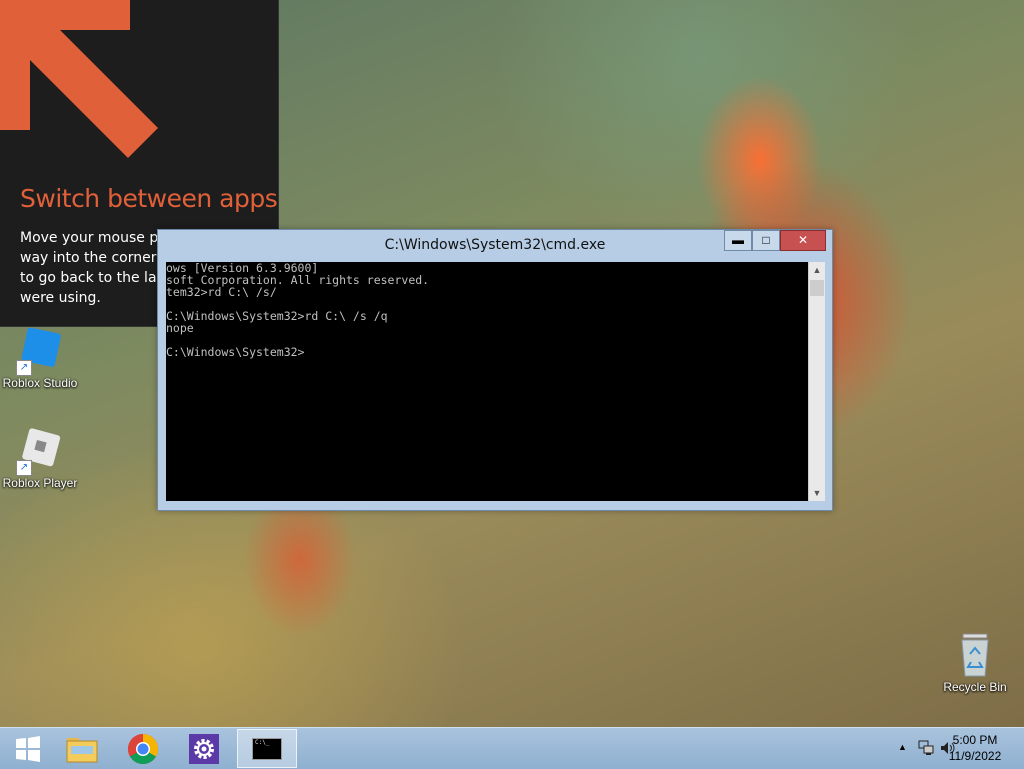  Describe the element at coordinates (975, 740) in the screenshot. I see `clock-time: 5:00 PM` at that location.